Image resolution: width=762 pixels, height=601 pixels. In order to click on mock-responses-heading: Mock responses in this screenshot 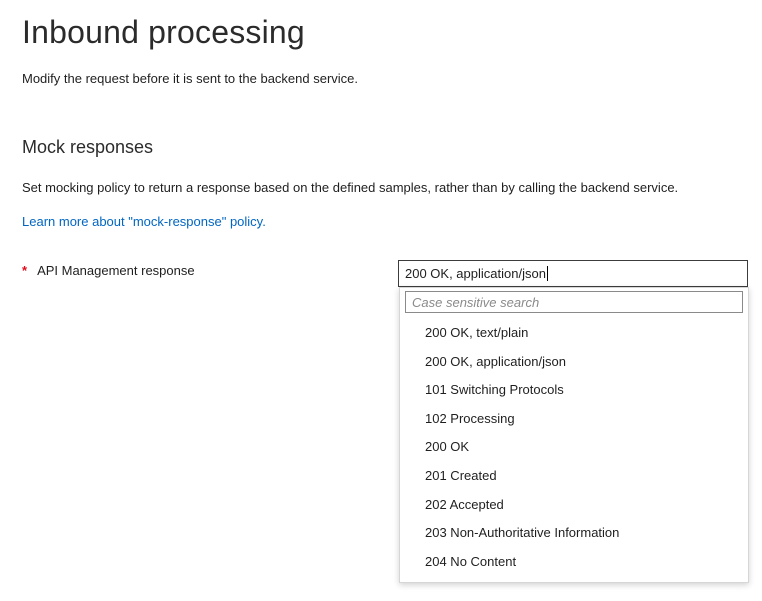, I will do `click(88, 147)`.